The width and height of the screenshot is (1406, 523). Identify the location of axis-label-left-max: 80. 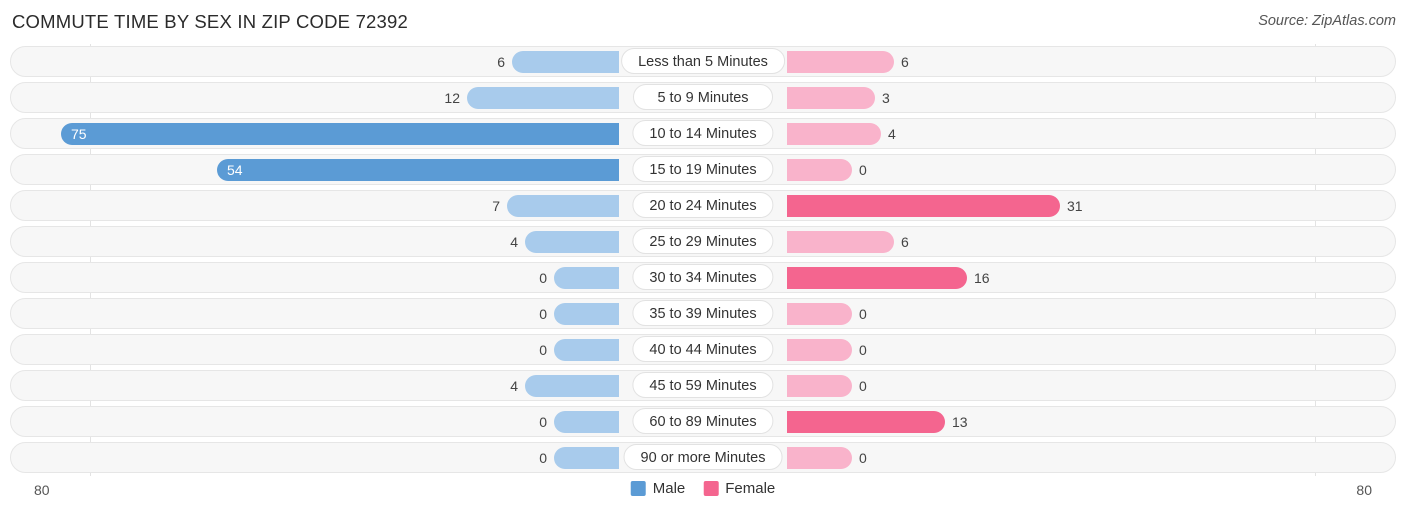
(42, 490).